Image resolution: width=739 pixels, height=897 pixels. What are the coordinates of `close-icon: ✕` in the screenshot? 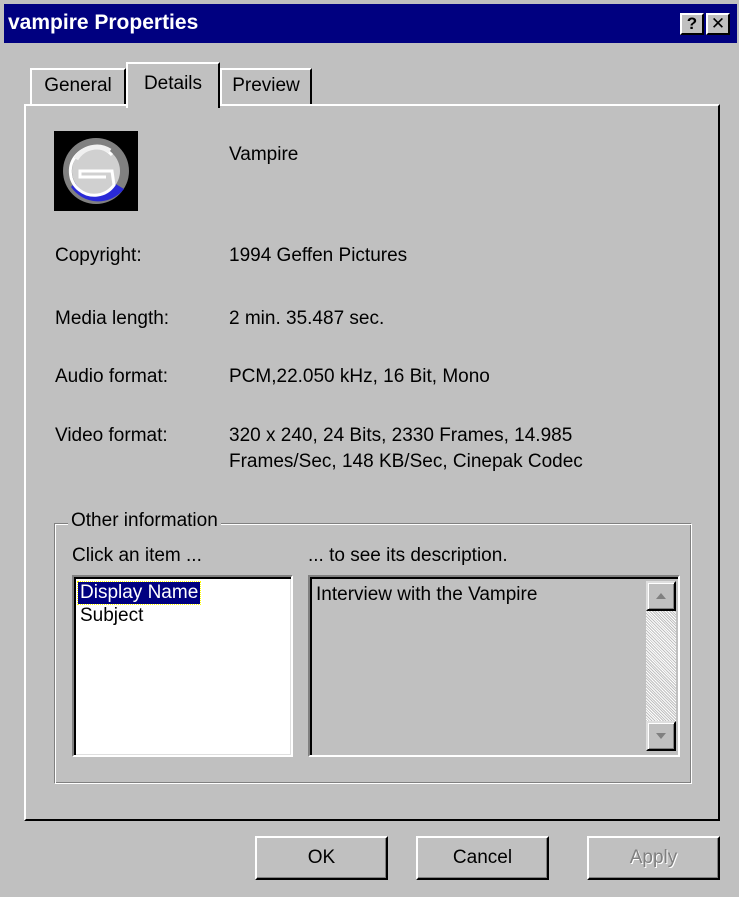 It's located at (718, 23).